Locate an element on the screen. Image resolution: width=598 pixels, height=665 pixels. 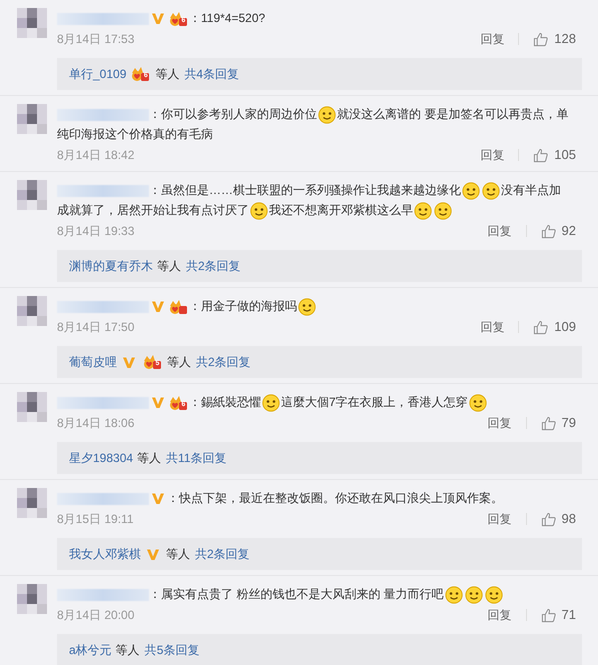
replier-link: a林兮元 is located at coordinates (90, 650).